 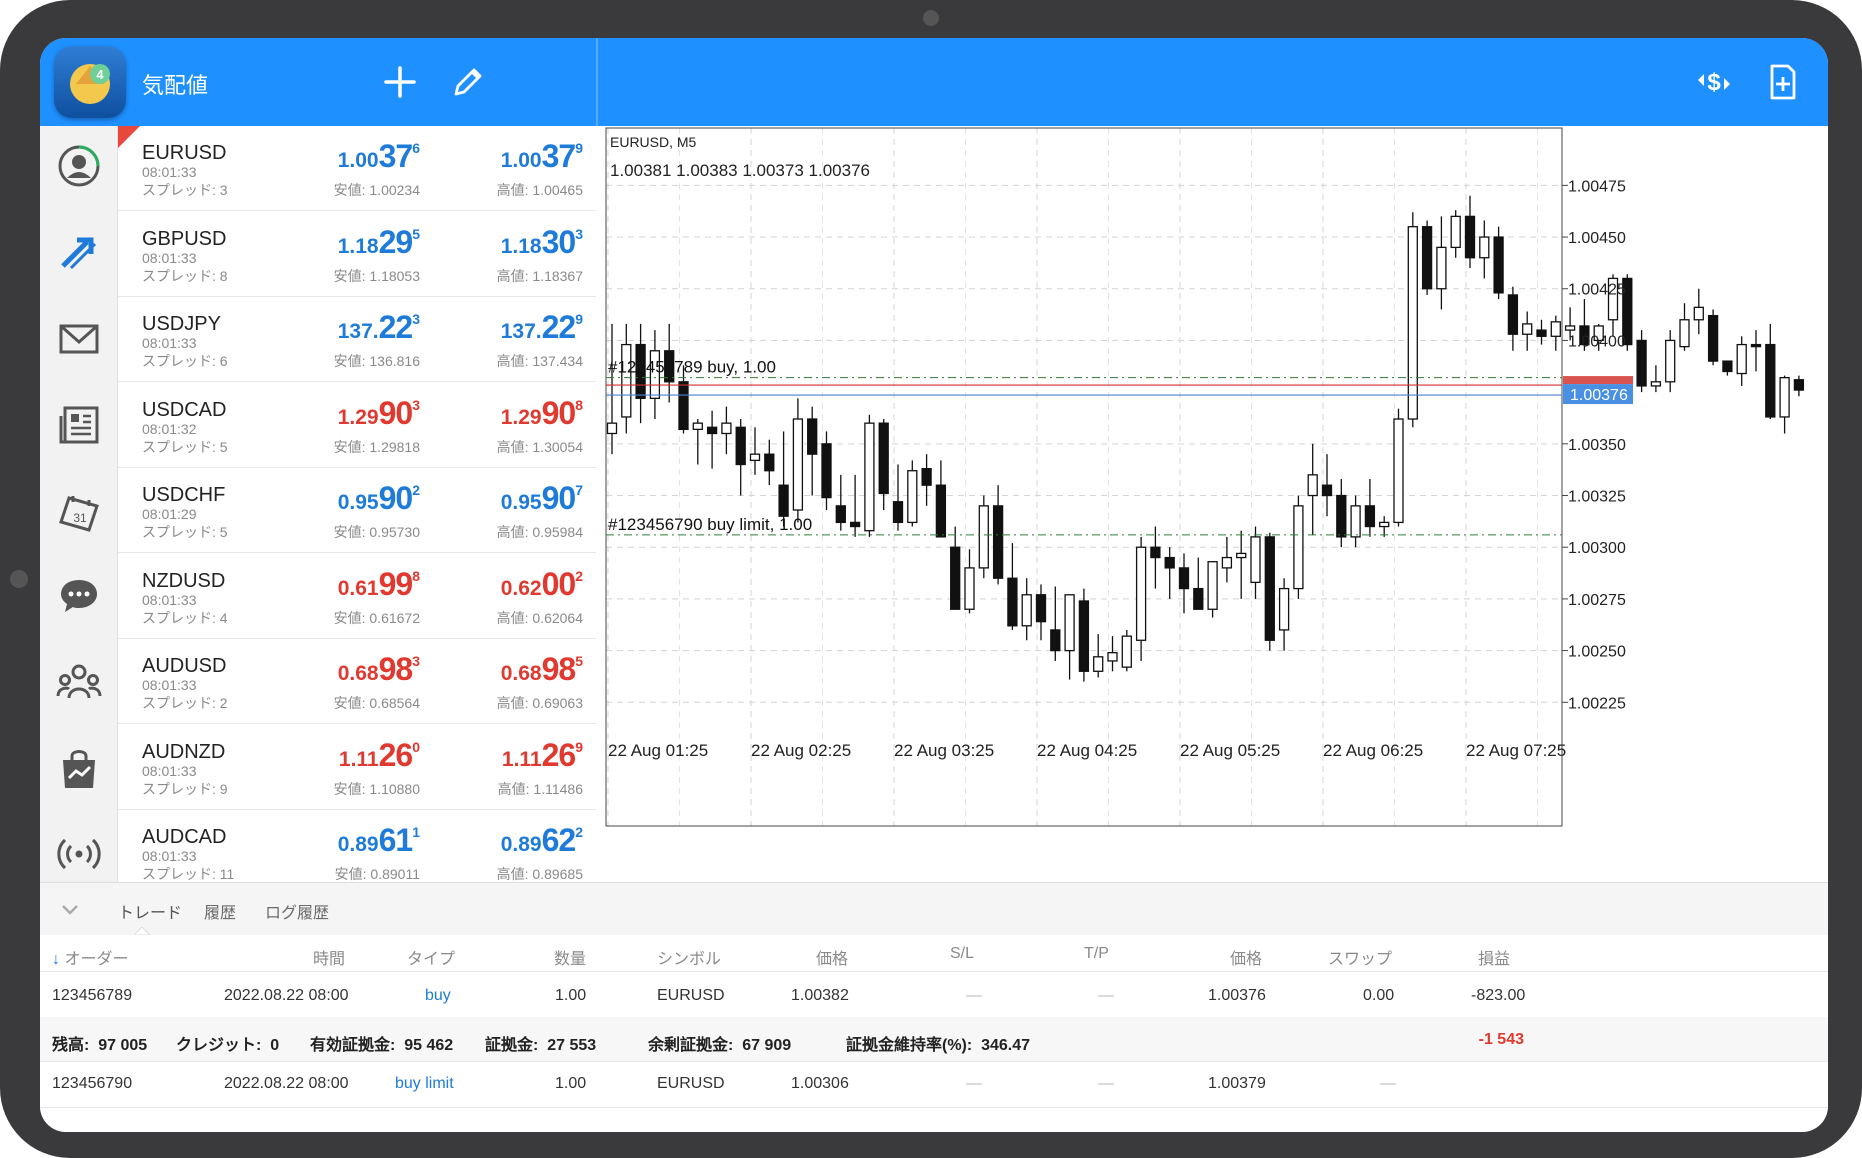 I want to click on col-open-price: 価格, so click(x=832, y=957).